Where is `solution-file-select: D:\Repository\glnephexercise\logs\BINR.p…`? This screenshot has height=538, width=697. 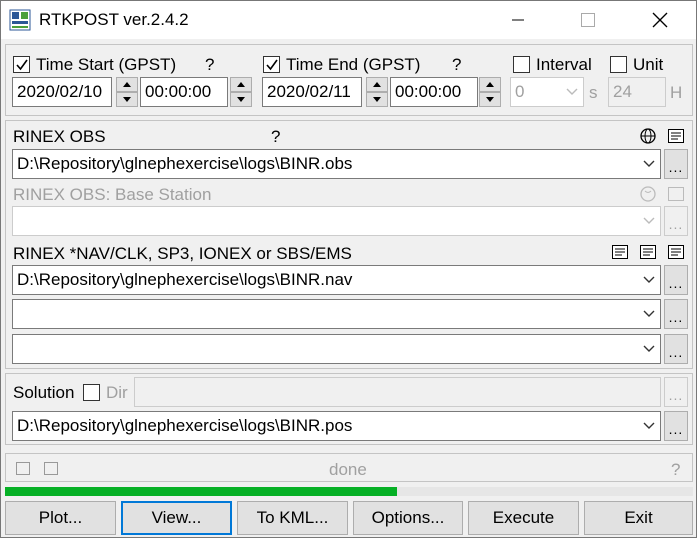 solution-file-select: D:\Repository\glnephexercise\logs\BINR.p… is located at coordinates (336, 426).